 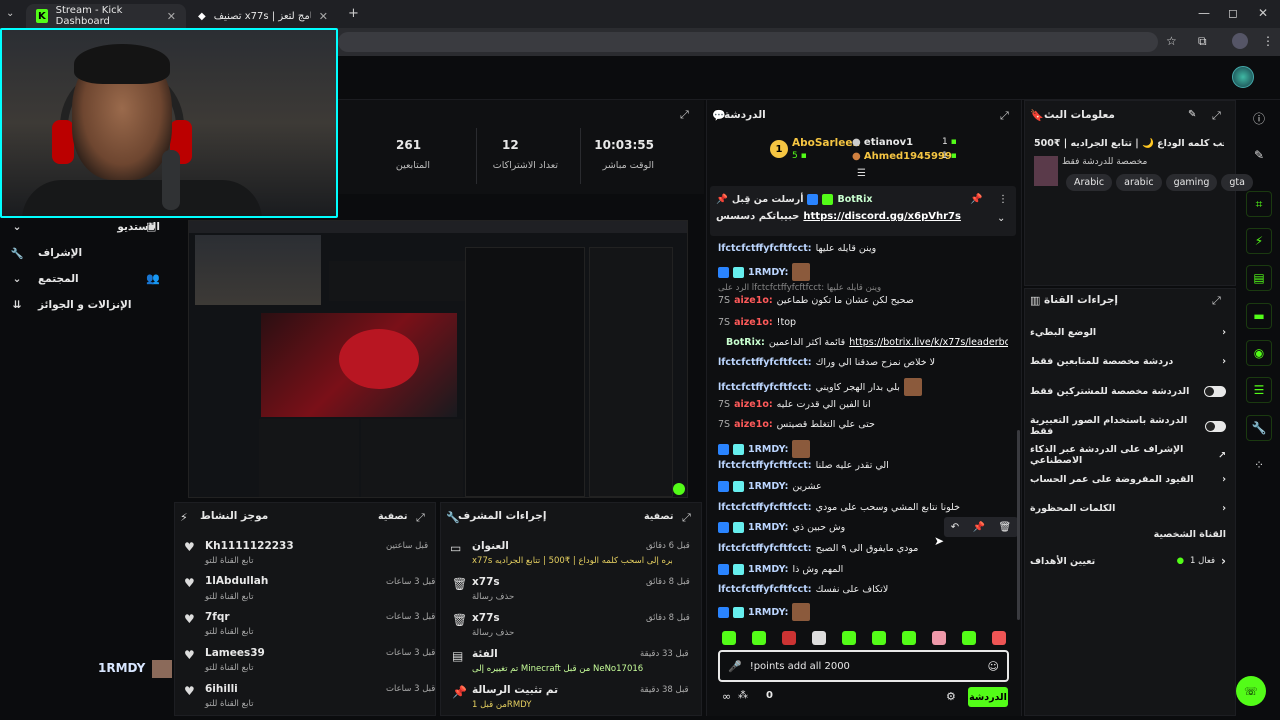 What do you see at coordinates (979, 527) in the screenshot?
I see `pin-icon: 📌` at bounding box center [979, 527].